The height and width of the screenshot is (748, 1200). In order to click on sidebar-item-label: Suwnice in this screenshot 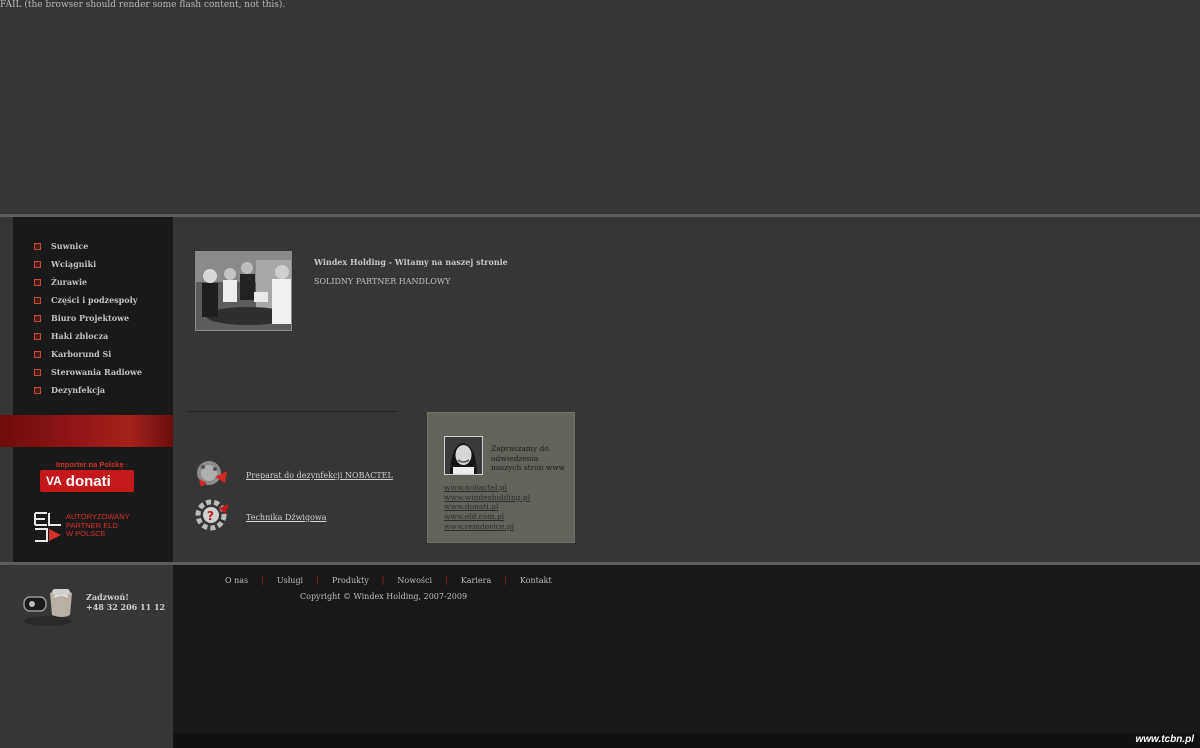, I will do `click(70, 246)`.